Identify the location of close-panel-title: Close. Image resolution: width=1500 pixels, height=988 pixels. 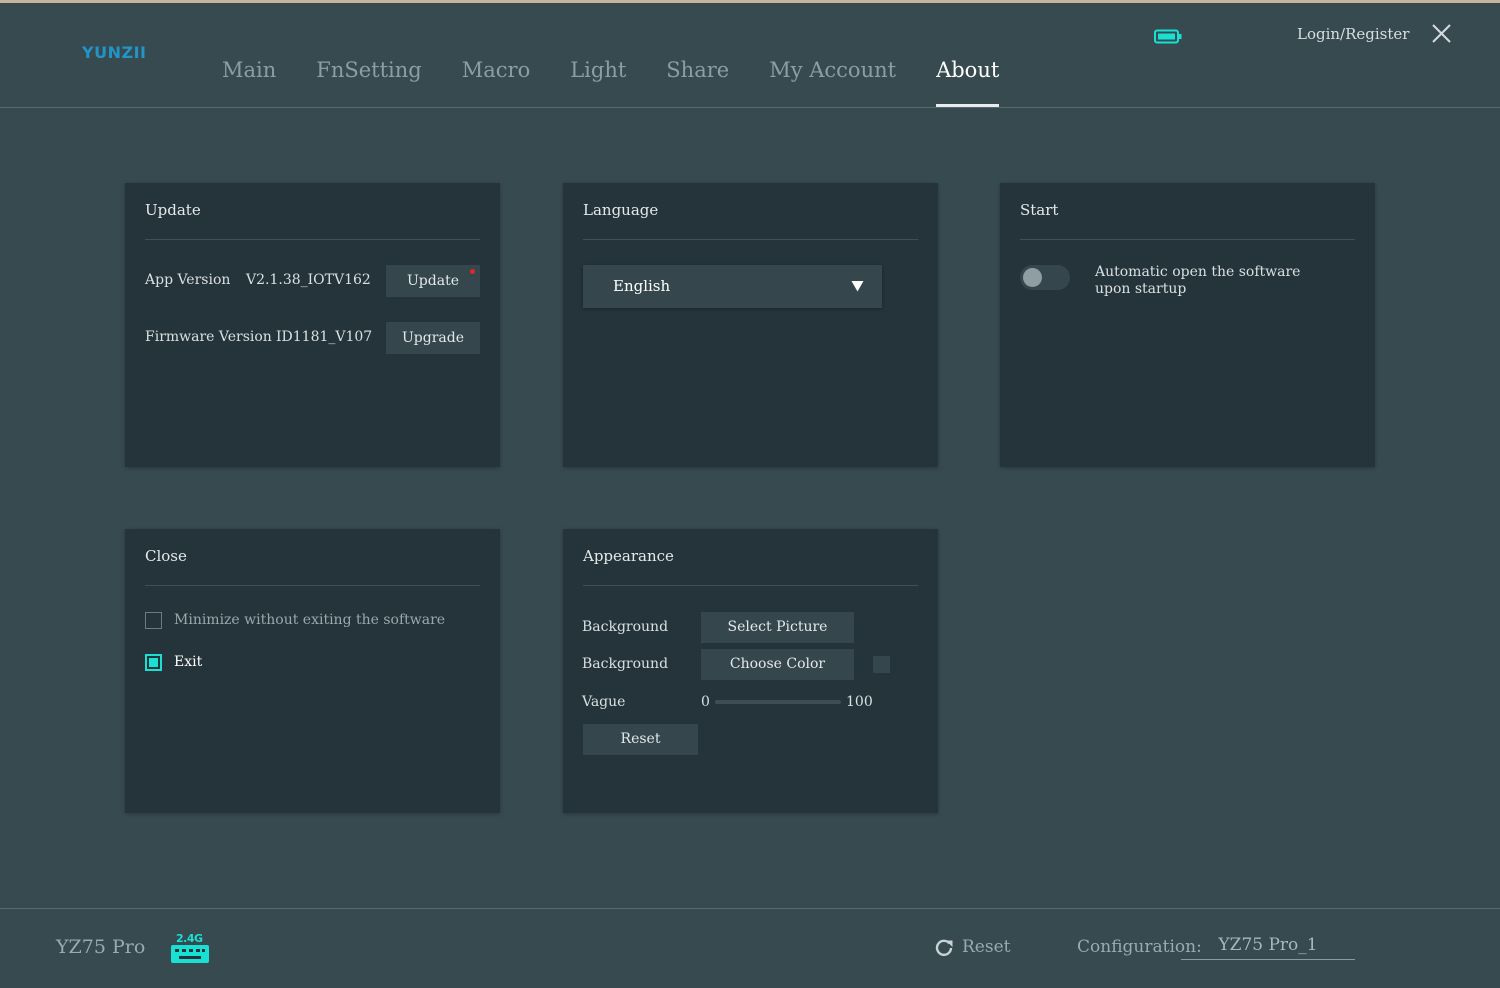
(166, 556).